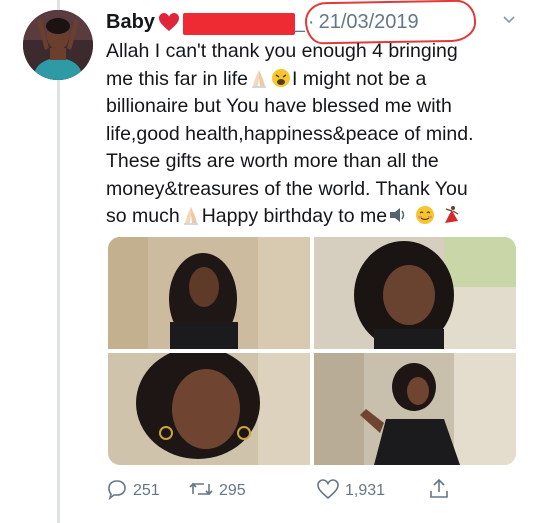 The image size is (538, 523). Describe the element at coordinates (238, 23) in the screenshot. I see `redaction-block` at that location.